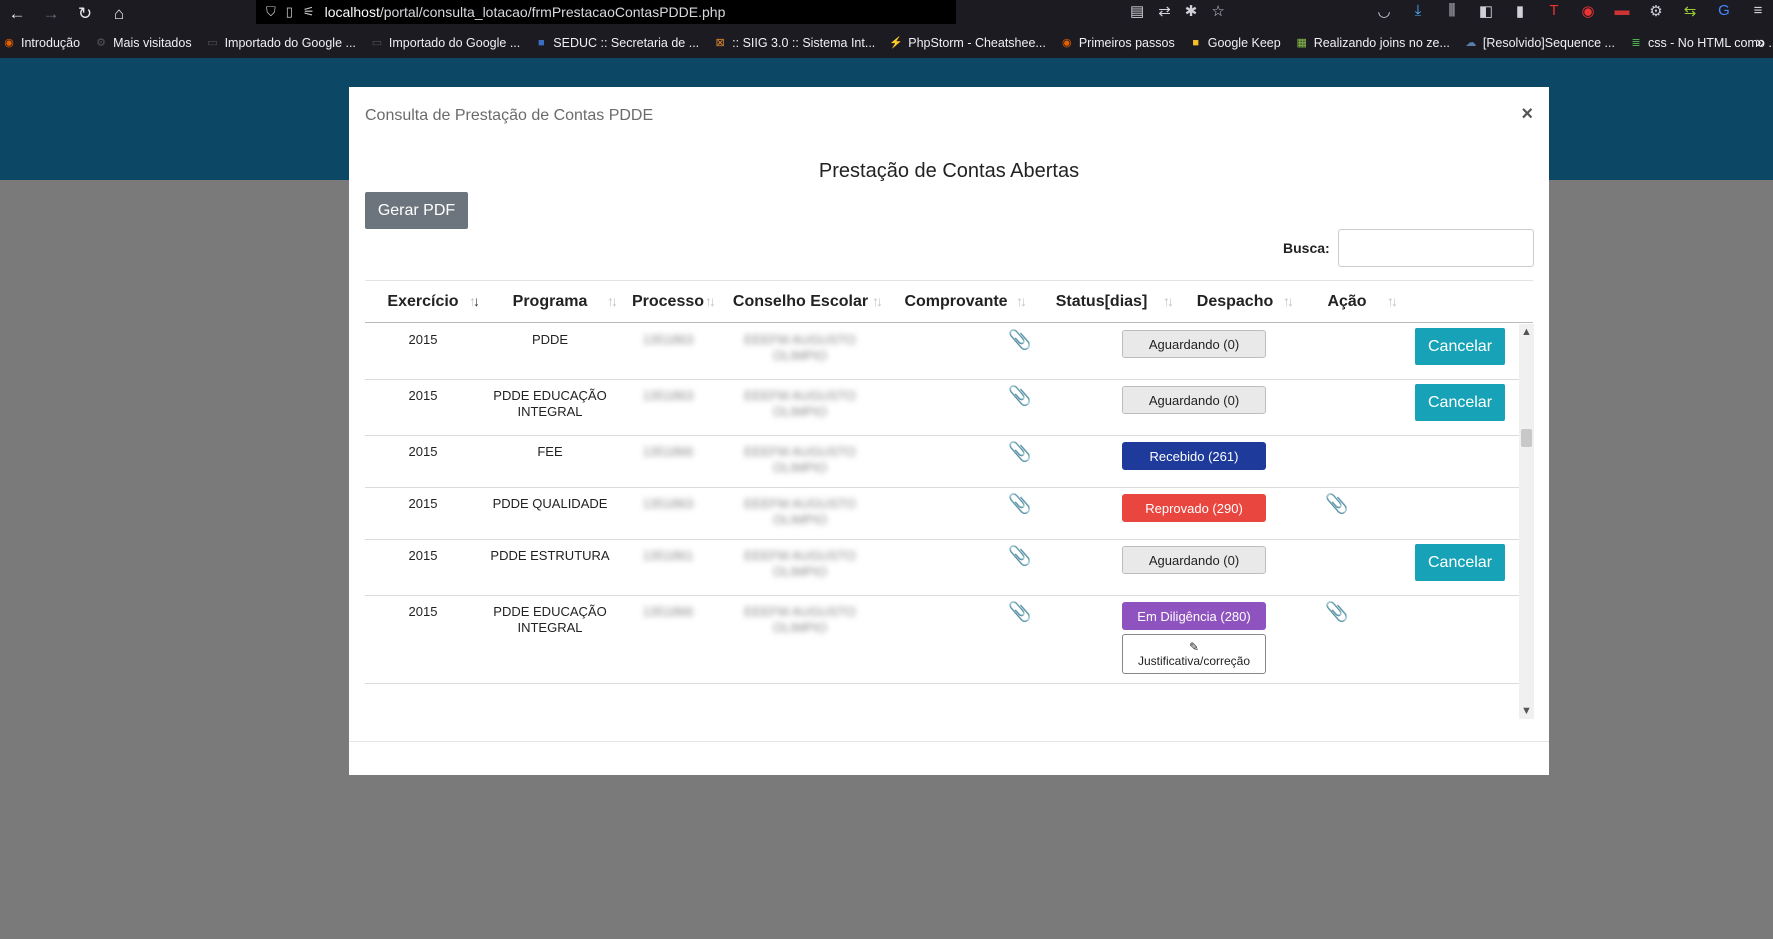 This screenshot has width=1773, height=939. What do you see at coordinates (896, 43) in the screenshot?
I see `phpstorm-icon: ⚡` at bounding box center [896, 43].